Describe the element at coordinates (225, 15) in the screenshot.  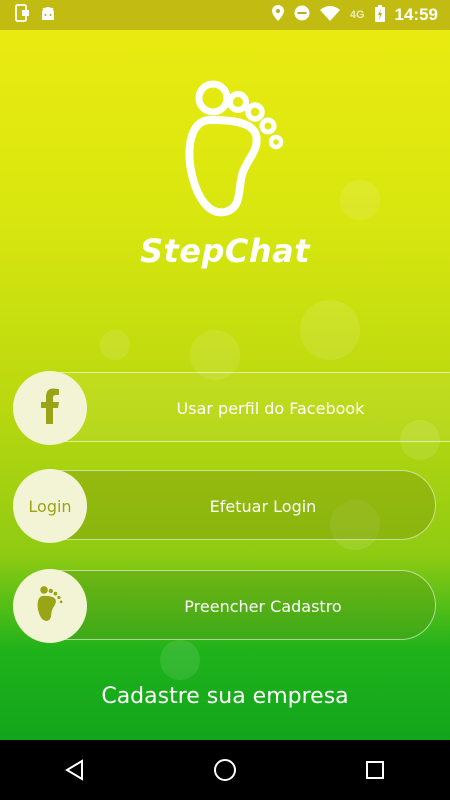
I see `status-bar: 4G 14:59` at that location.